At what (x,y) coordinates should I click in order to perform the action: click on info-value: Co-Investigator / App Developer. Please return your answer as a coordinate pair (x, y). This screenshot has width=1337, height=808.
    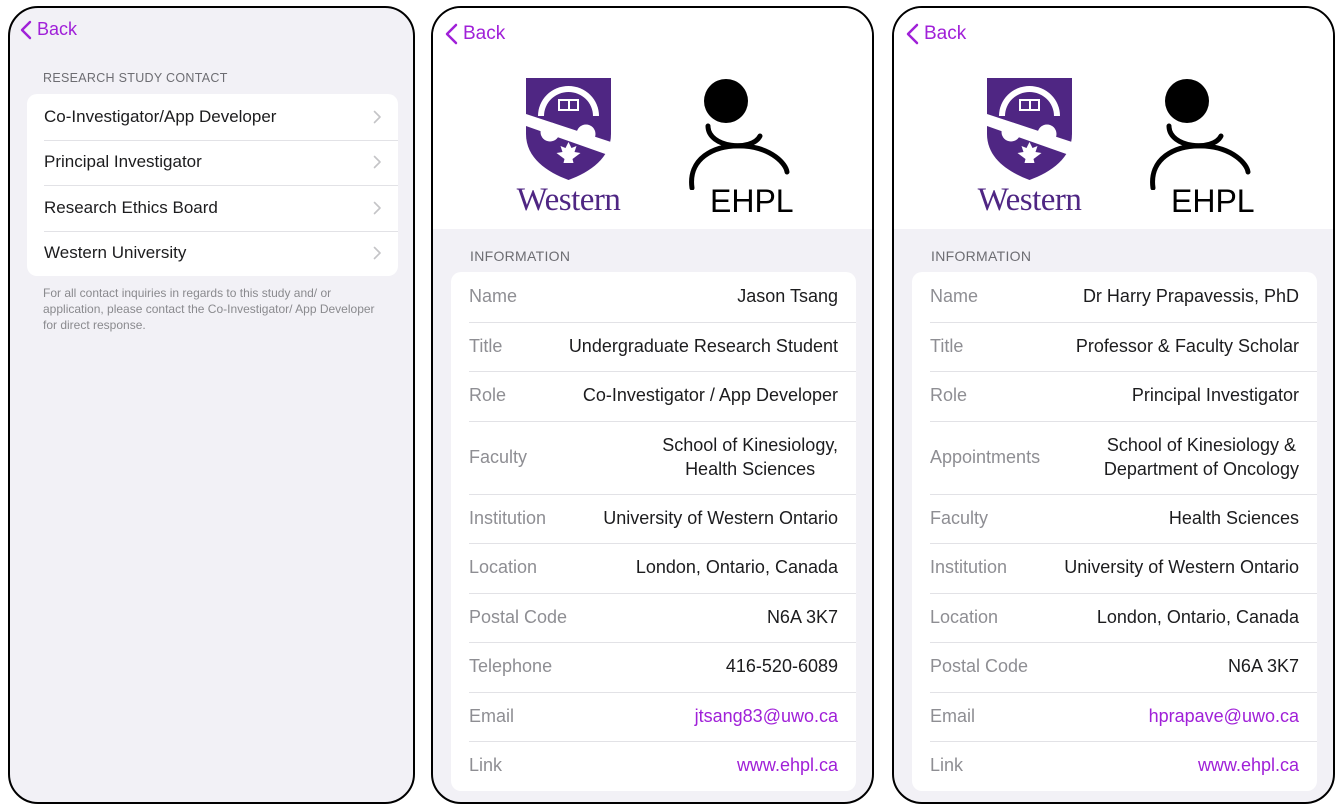
    Looking at the image, I should click on (710, 395).